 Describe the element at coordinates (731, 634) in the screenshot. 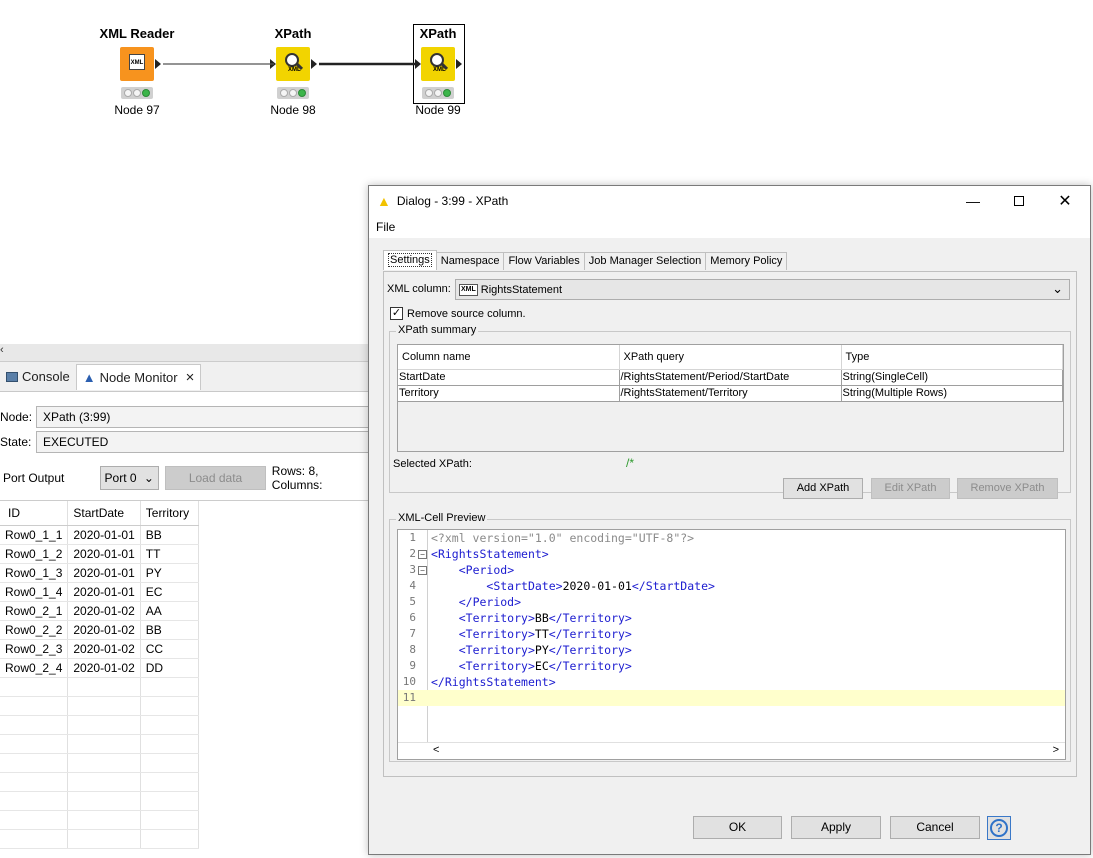

I see `code-line: 7 <Territory>TT</Territory>` at that location.